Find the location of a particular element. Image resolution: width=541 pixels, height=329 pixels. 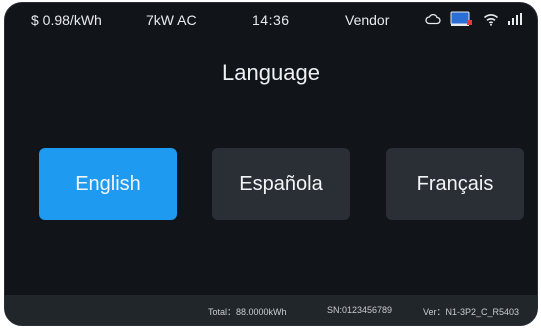

status-bar: $ 0.98/kWh 7kW AC 14:36 Vendor is located at coordinates (271, 20).